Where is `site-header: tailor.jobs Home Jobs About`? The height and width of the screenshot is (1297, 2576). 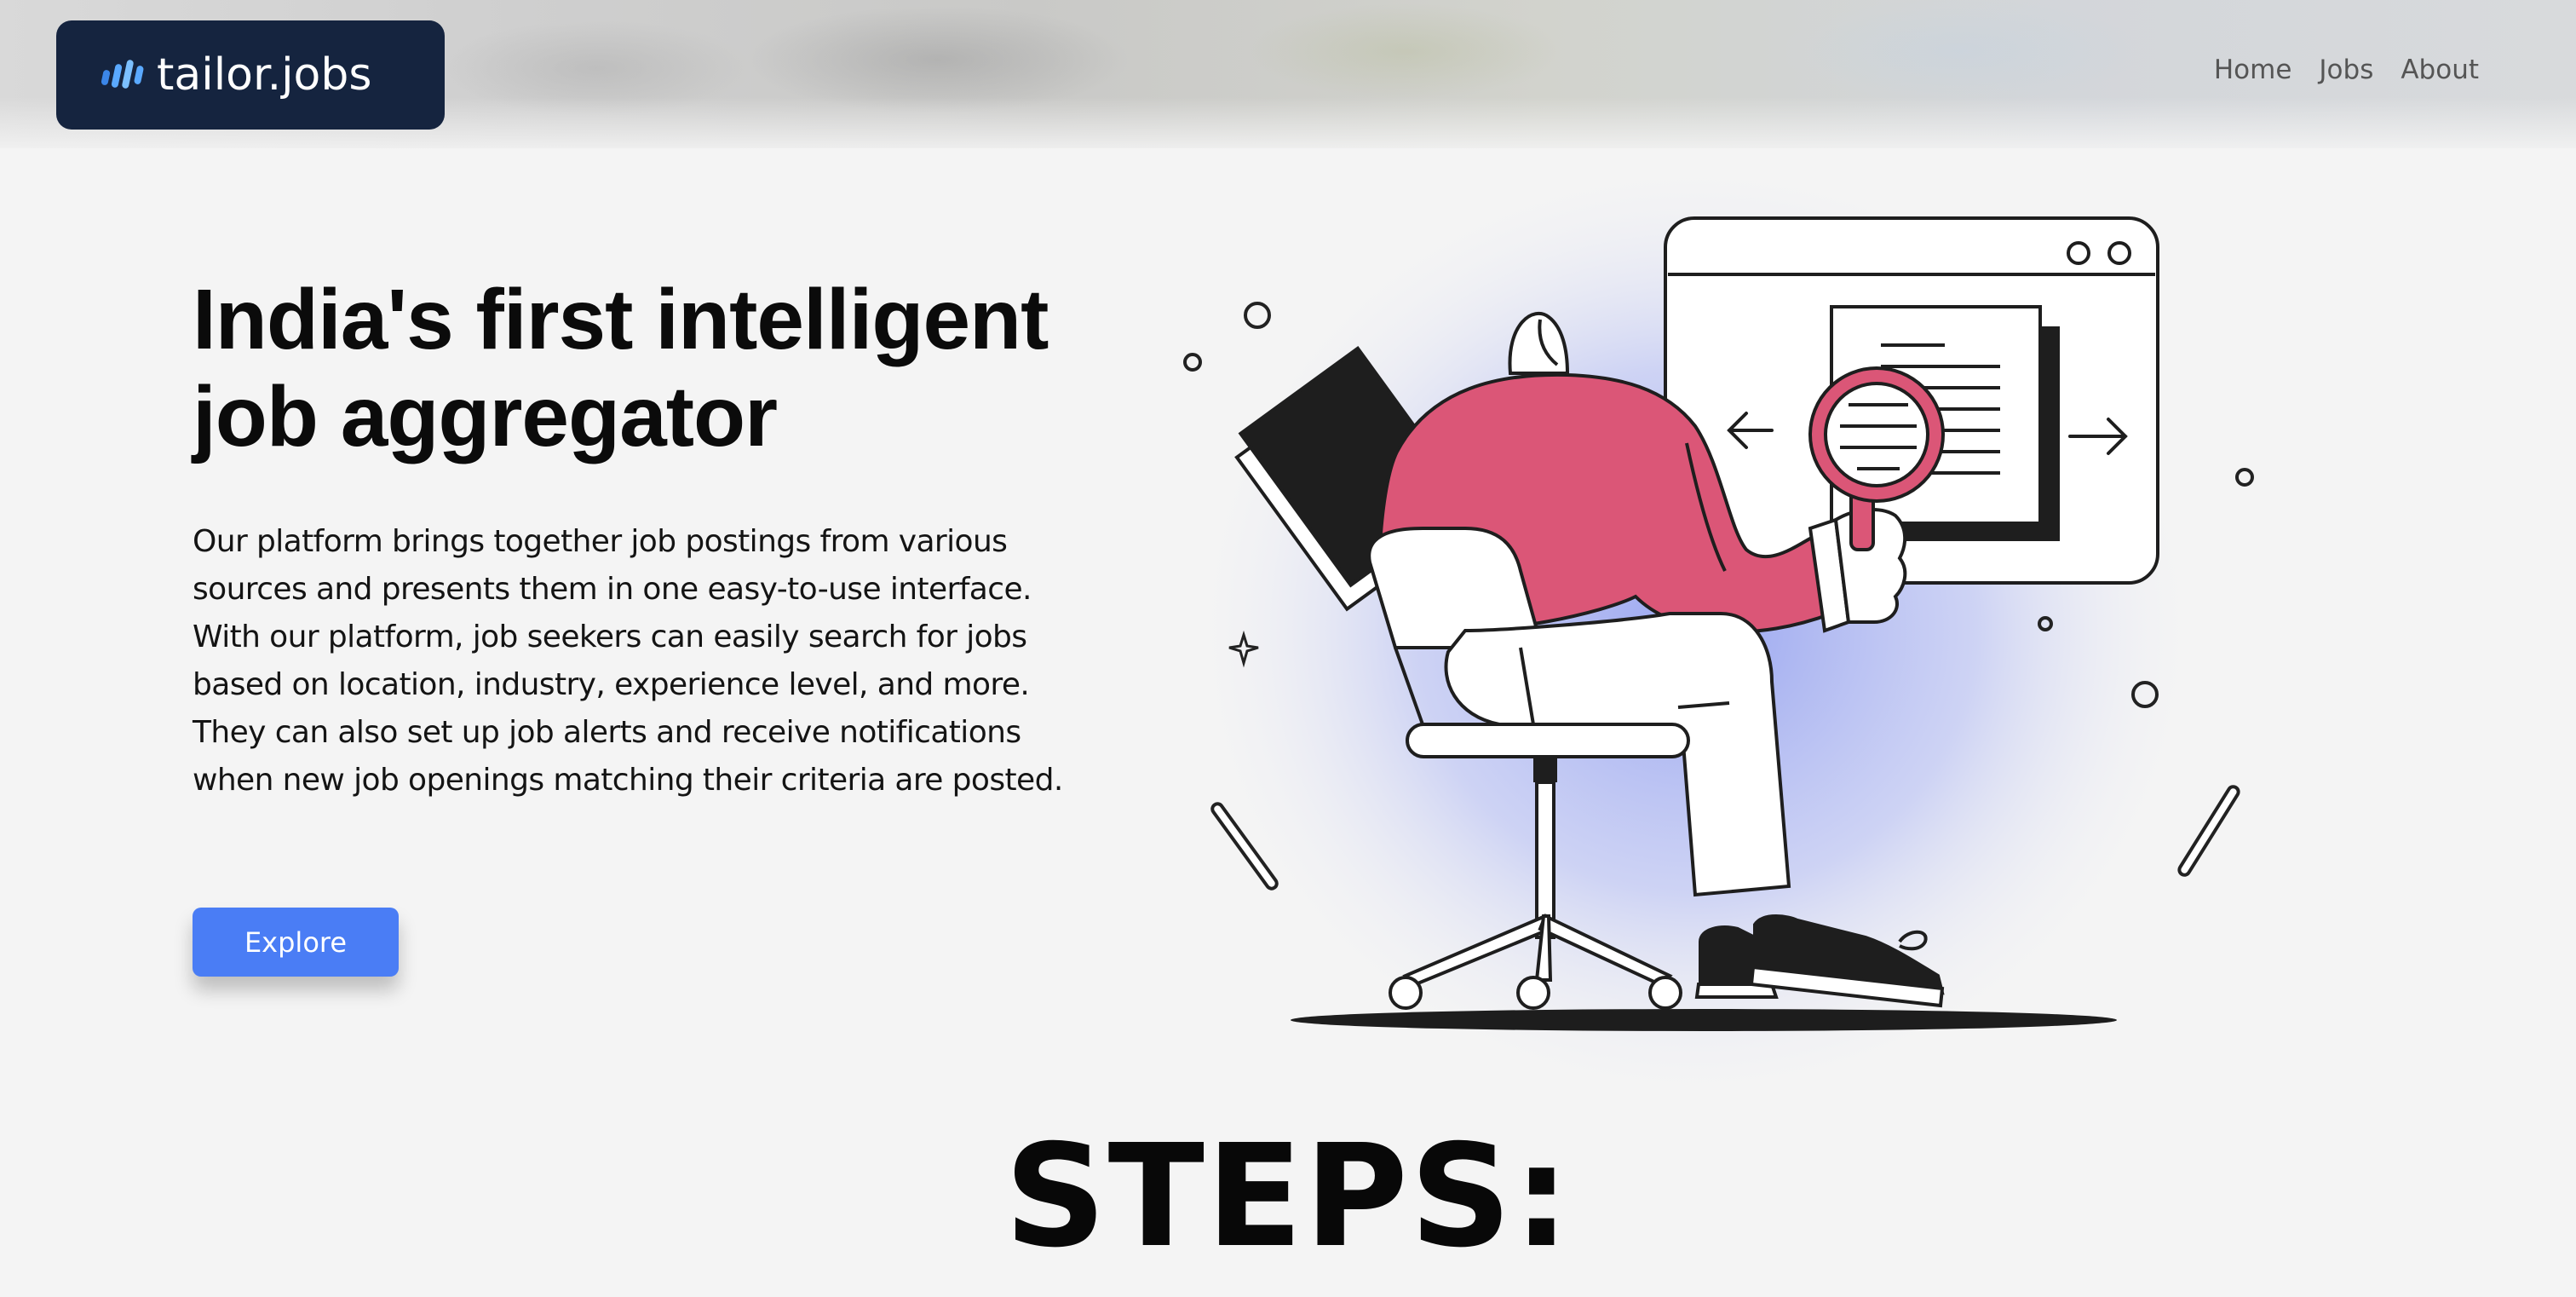
site-header: tailor.jobs Home Jobs About is located at coordinates (1288, 74).